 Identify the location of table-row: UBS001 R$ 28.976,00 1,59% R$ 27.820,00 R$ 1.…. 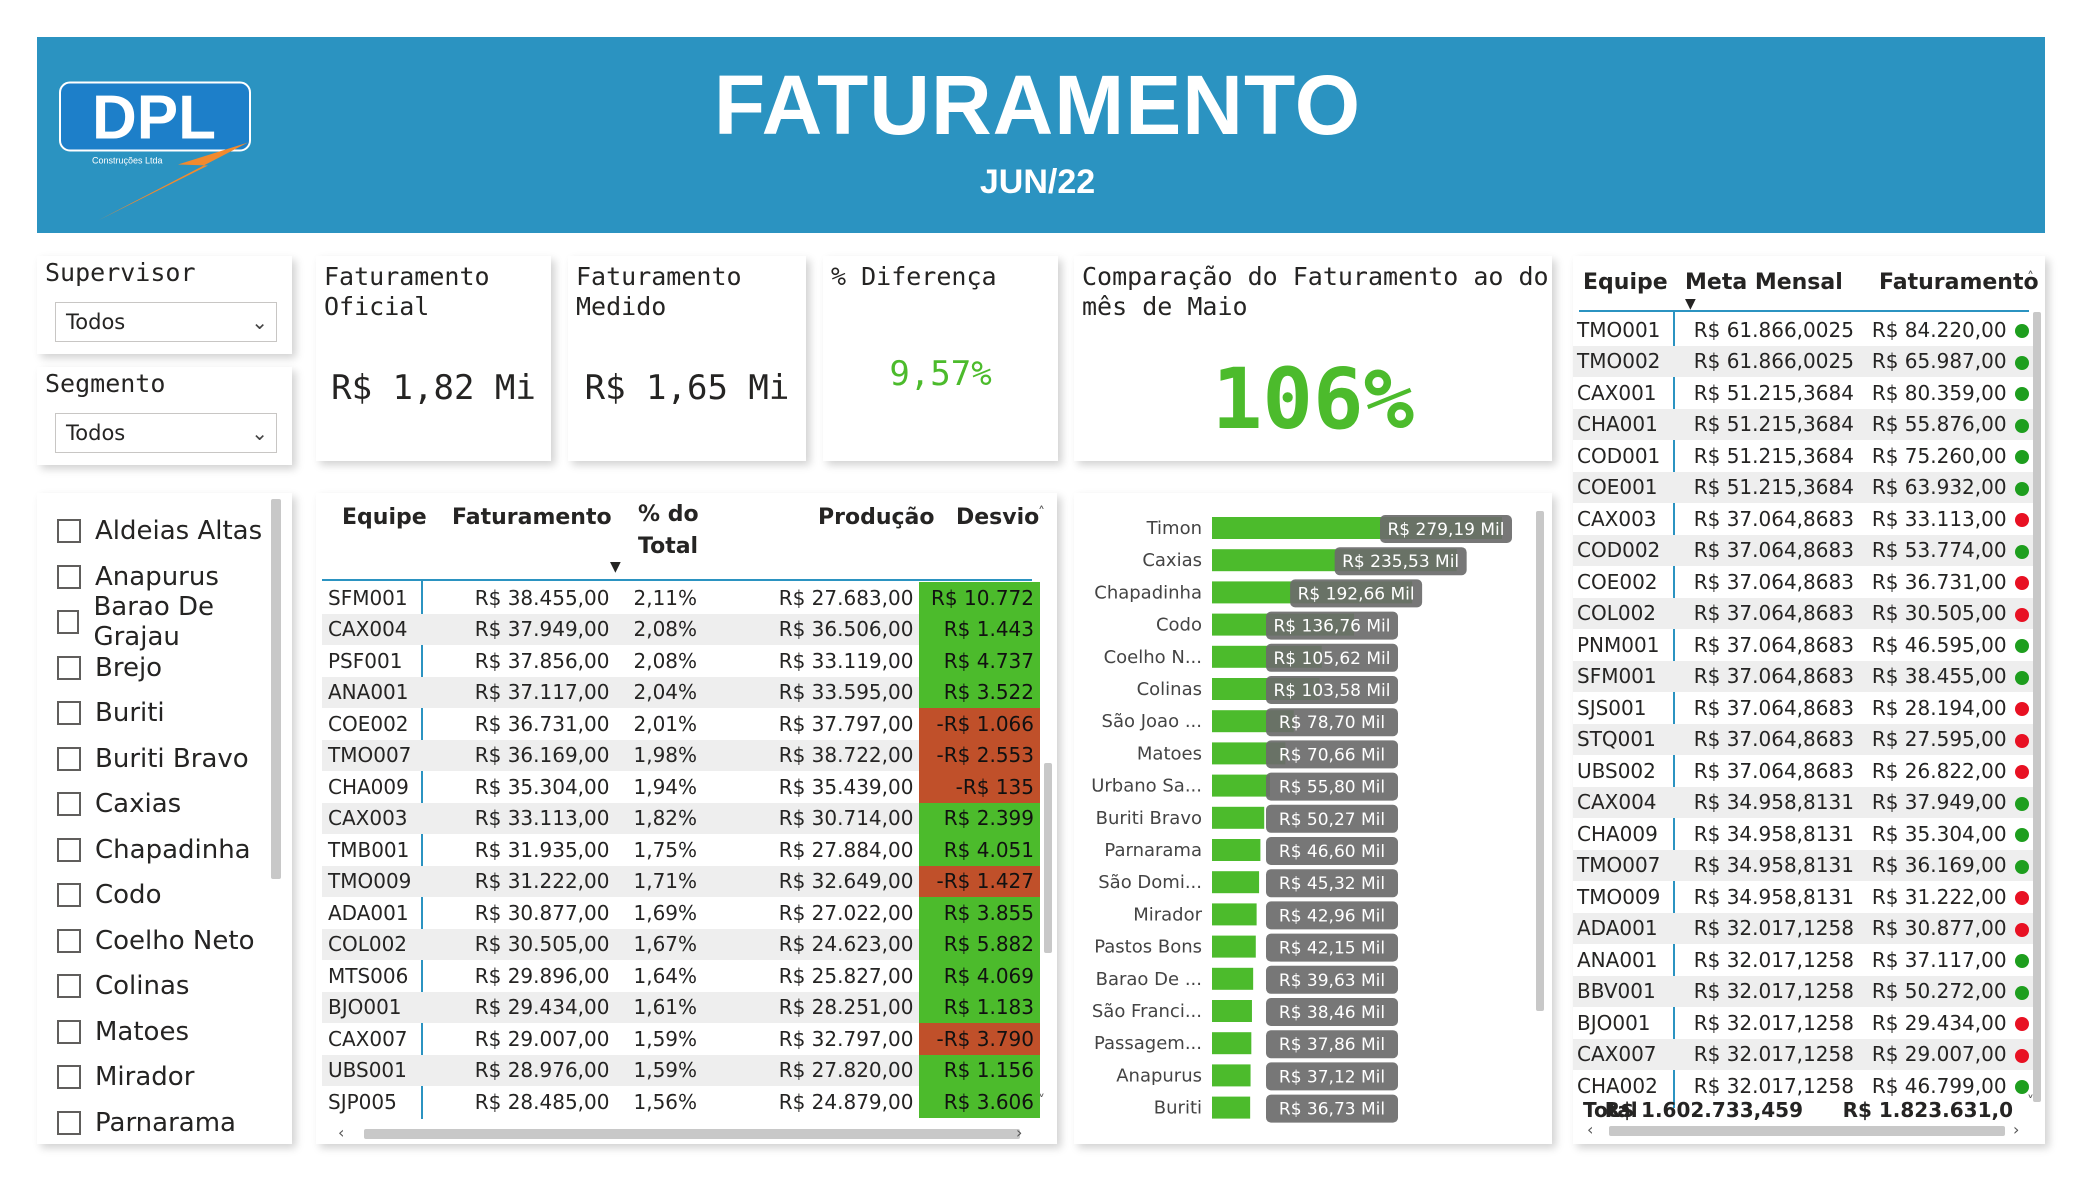
(681, 1070).